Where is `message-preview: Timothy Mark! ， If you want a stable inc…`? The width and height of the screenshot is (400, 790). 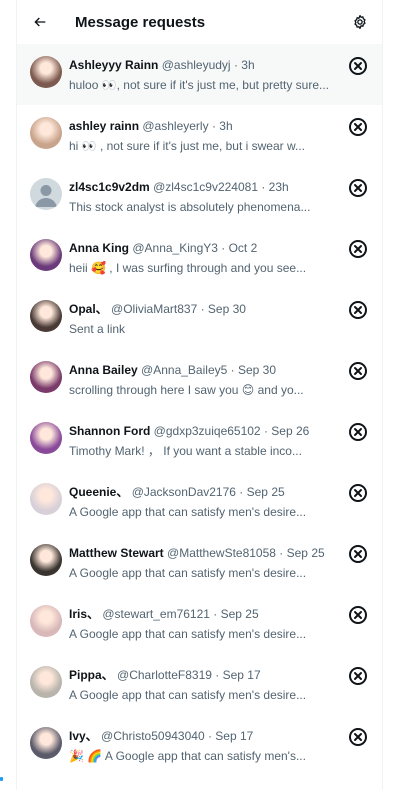 message-preview: Timothy Mark! ， If you want a stable inc… is located at coordinates (185, 451).